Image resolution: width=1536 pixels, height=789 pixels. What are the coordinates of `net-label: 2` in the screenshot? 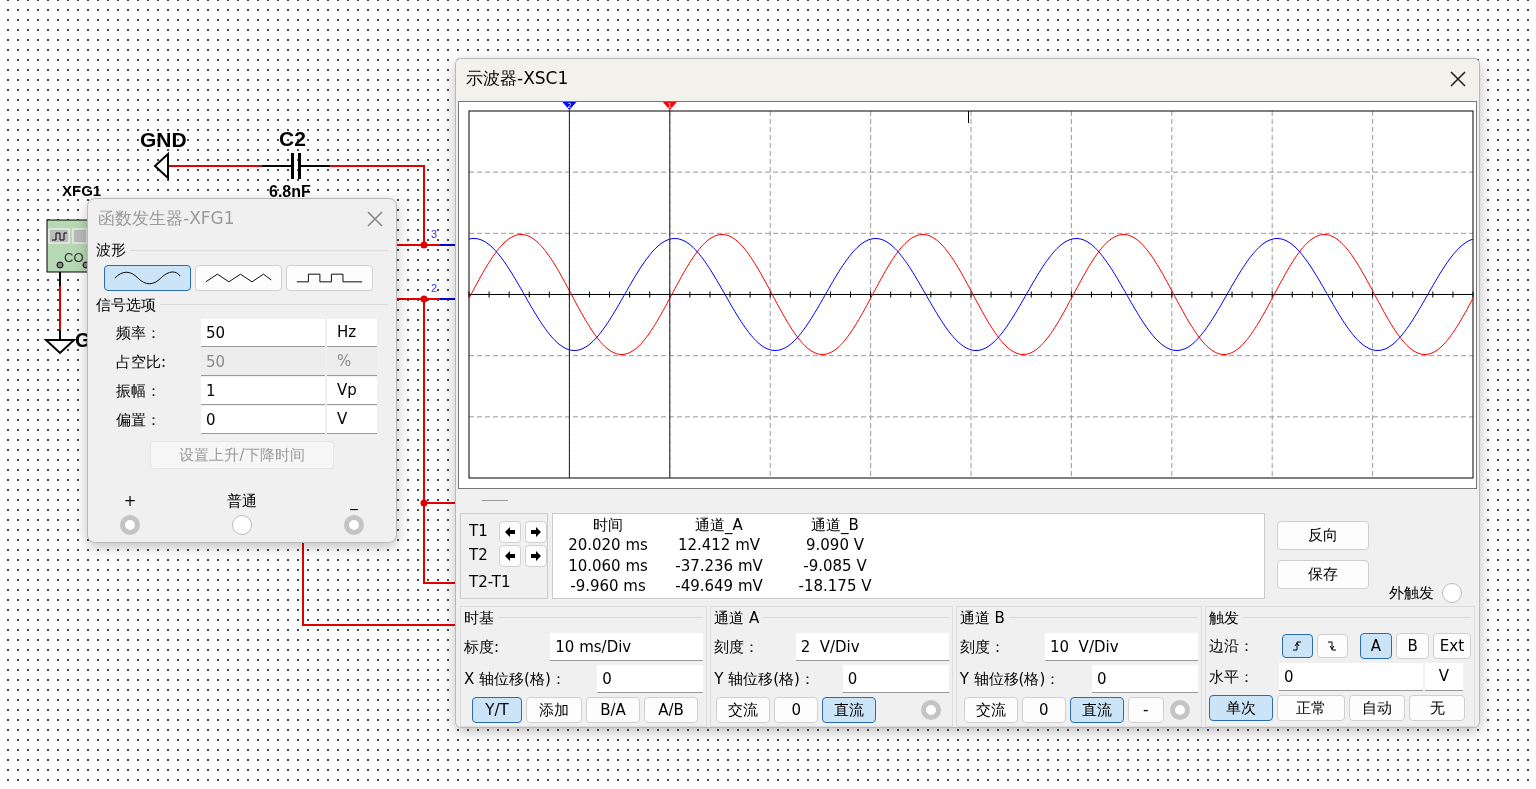 It's located at (434, 288).